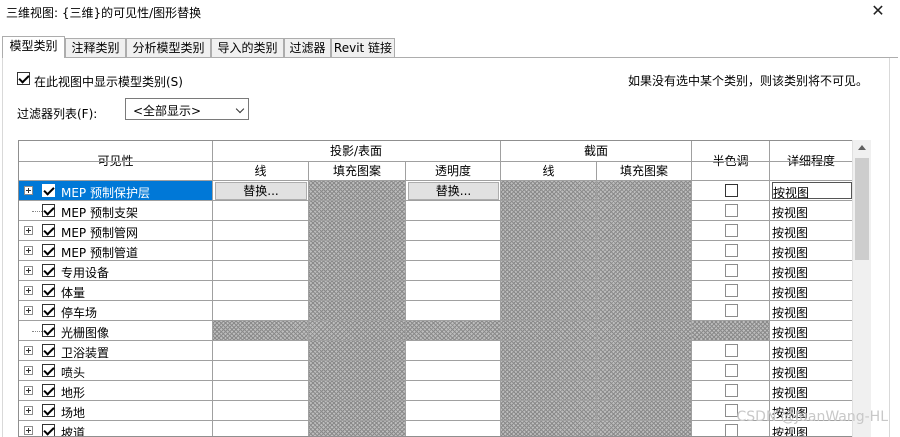 The width and height of the screenshot is (900, 437). I want to click on filter-list-select: <全部显示>, so click(187, 109).